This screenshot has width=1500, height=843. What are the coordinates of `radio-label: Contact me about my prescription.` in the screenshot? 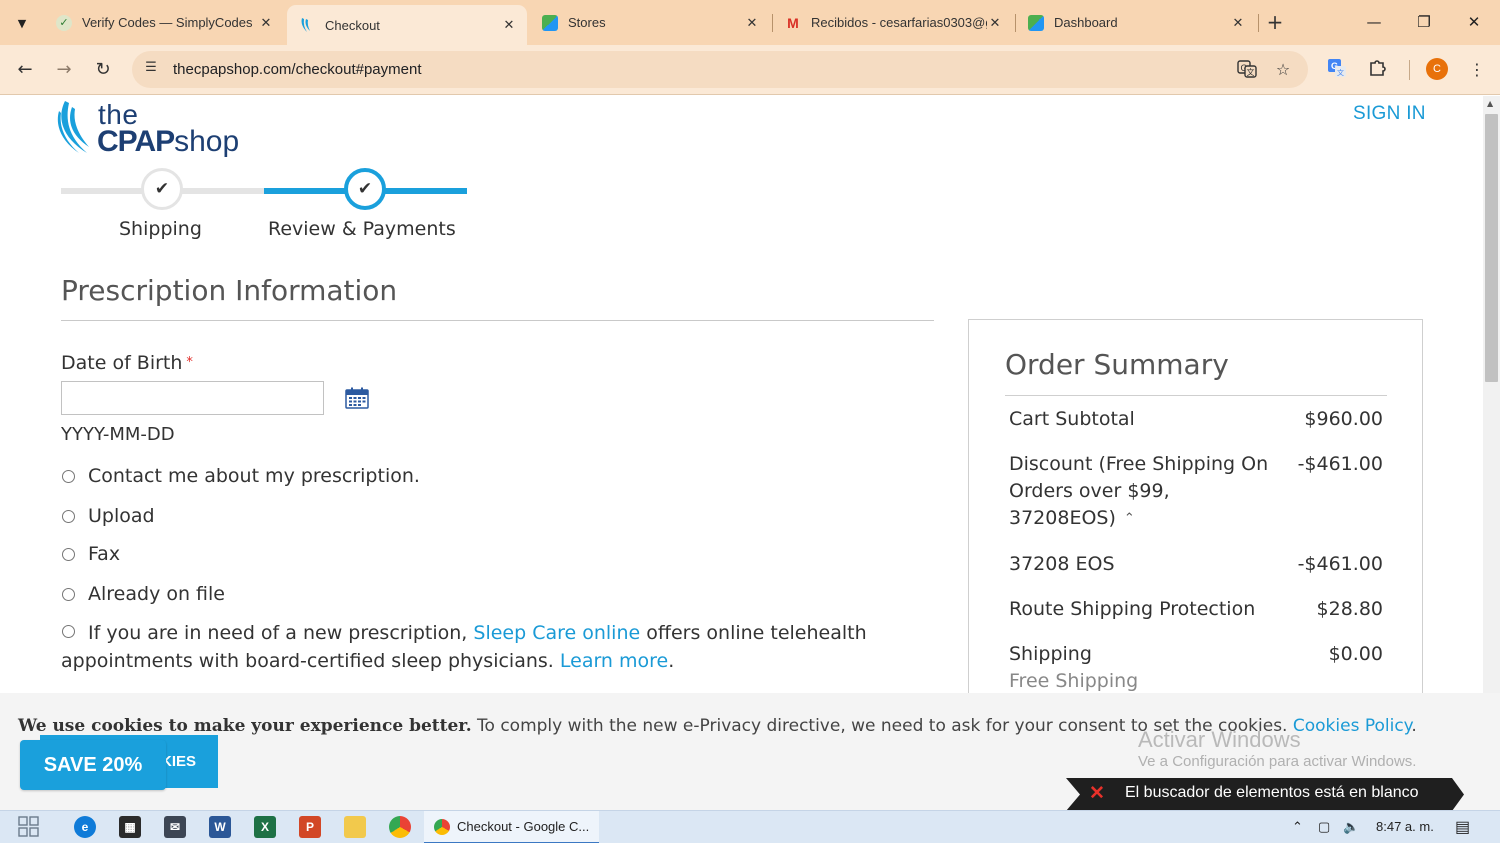 It's located at (523, 476).